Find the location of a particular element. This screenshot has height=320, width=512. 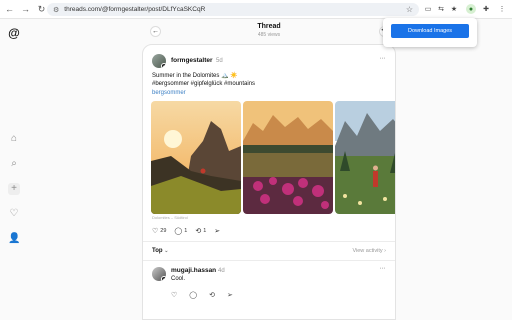

threads-logo-icon: @ is located at coordinates (14, 33).